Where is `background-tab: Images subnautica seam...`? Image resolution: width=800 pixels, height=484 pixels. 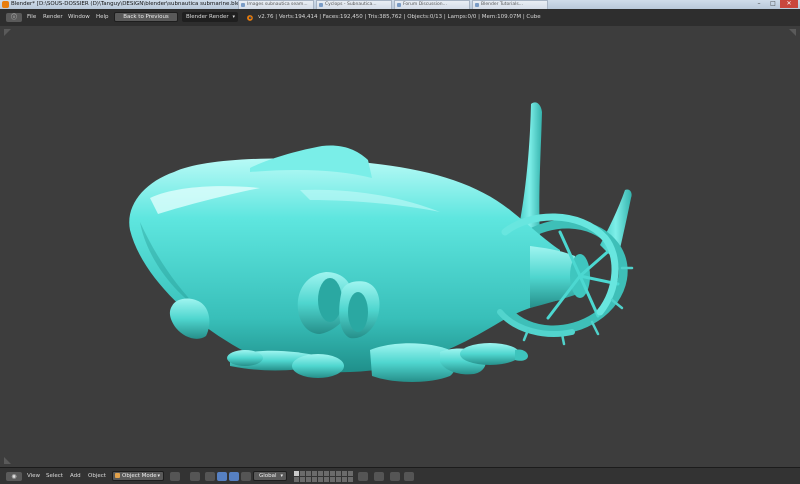 background-tab: Images subnautica seam... is located at coordinates (276, 4).